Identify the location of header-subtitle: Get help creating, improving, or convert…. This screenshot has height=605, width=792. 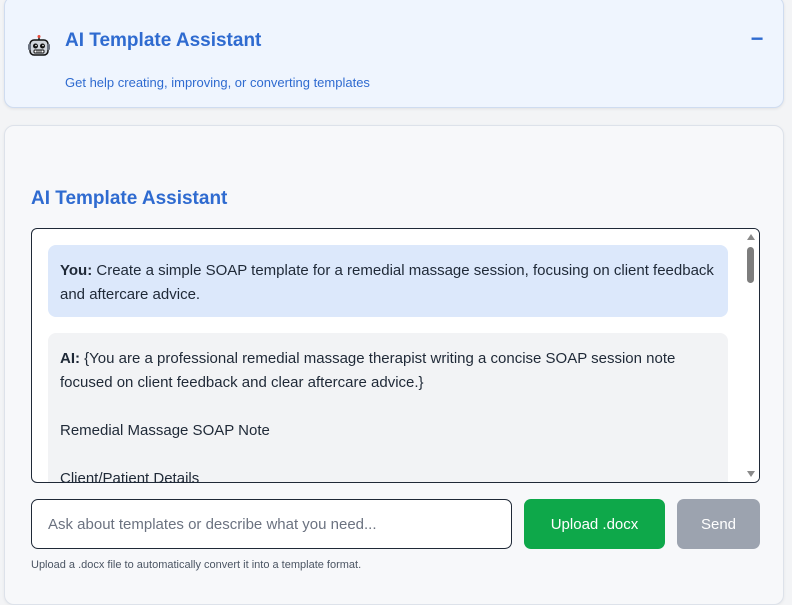
(217, 82).